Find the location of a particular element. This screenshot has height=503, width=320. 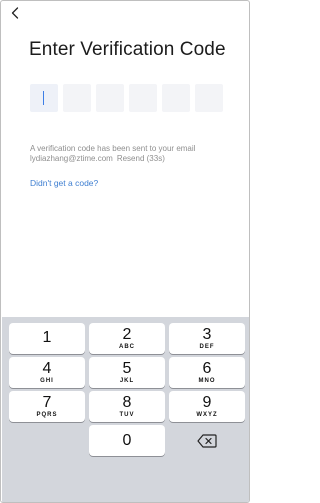

key-digit: 0 is located at coordinates (127, 440).